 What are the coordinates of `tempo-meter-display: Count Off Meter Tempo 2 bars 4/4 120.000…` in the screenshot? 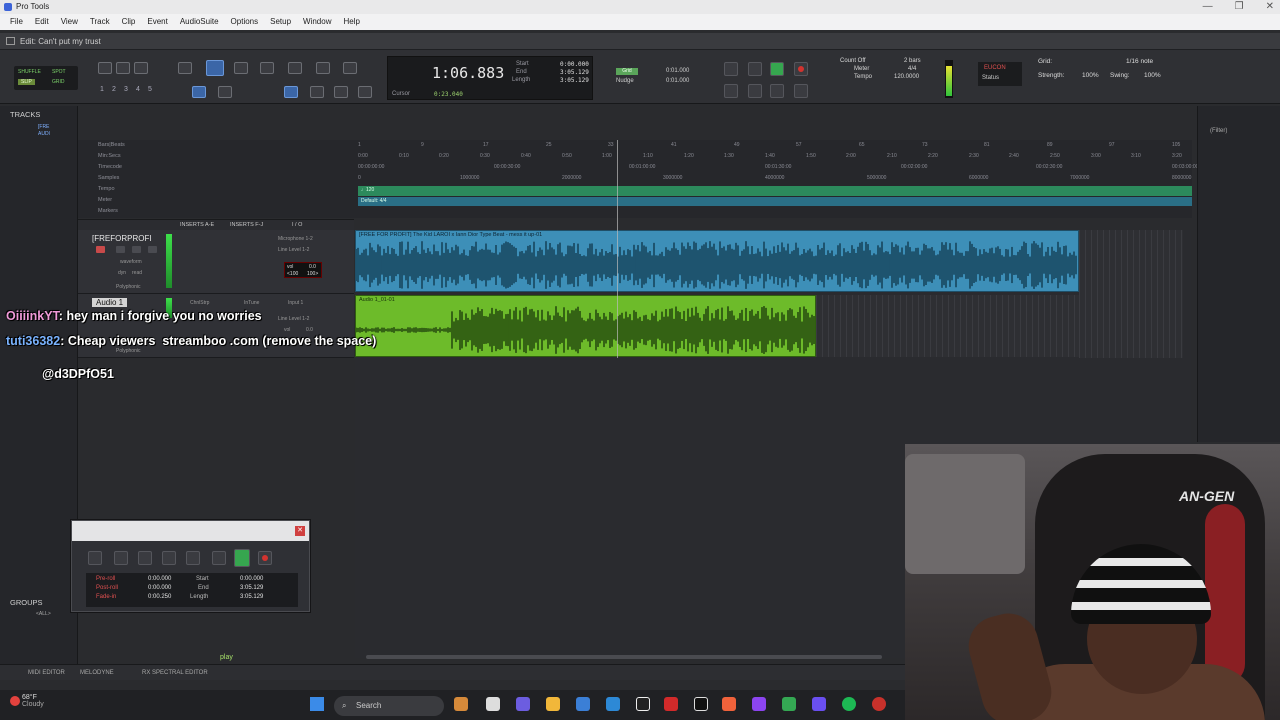 It's located at (885, 72).